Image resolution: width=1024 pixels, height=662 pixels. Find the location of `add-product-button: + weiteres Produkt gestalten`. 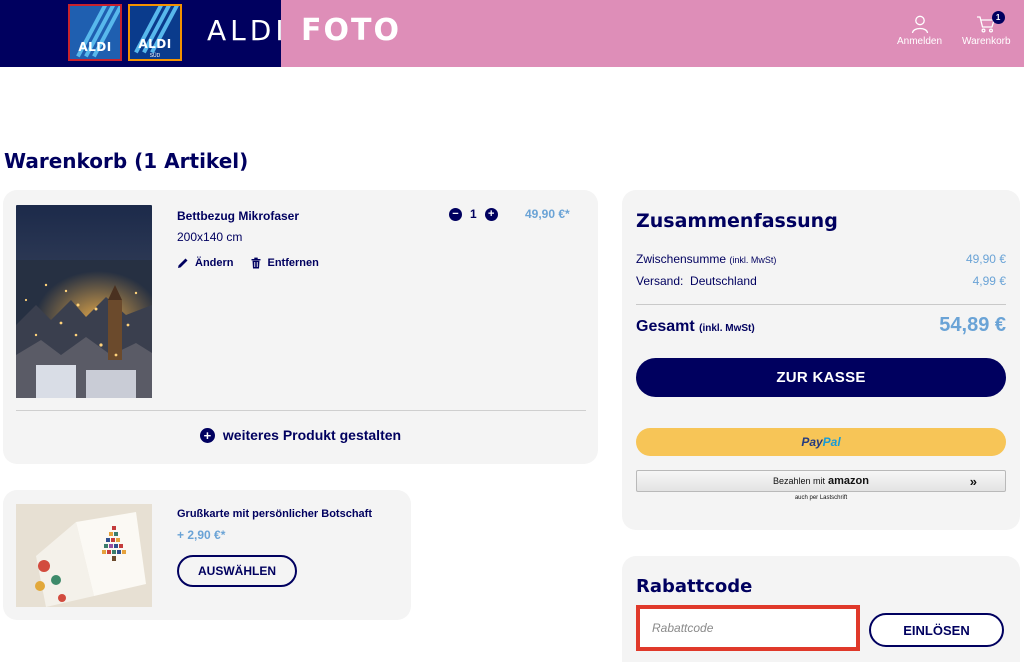

add-product-button: + weiteres Produkt gestalten is located at coordinates (300, 435).